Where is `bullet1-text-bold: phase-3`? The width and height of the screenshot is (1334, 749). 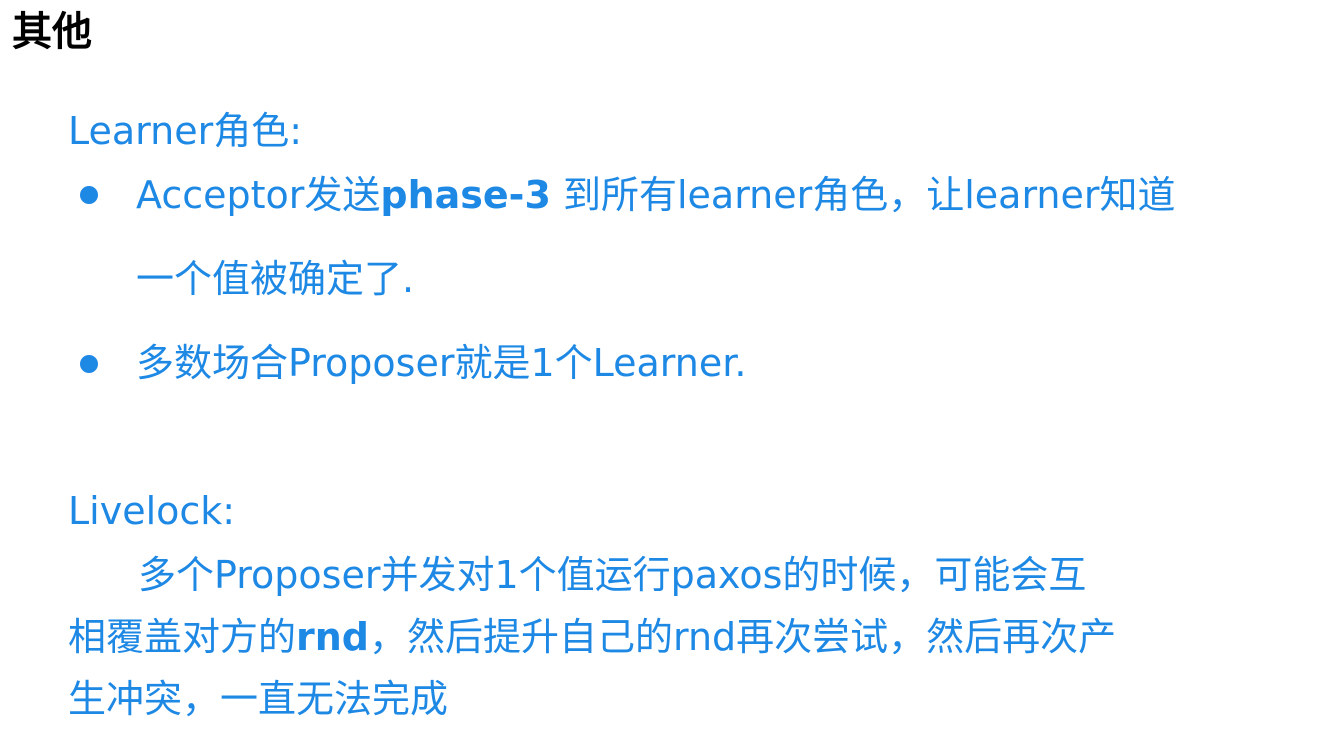
bullet1-text-bold: phase-3 is located at coordinates (465, 195).